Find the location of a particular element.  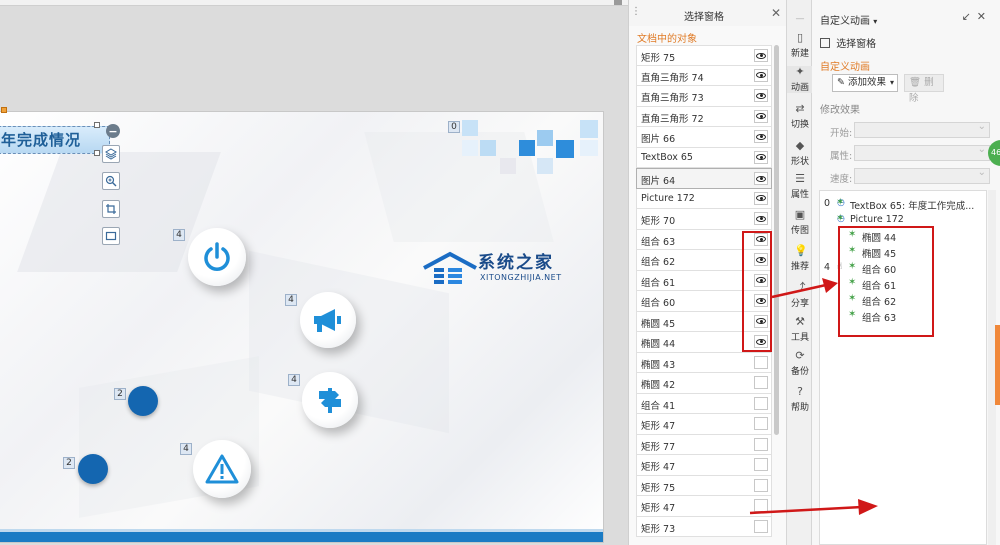

power-icon-group is located at coordinates (217, 257).